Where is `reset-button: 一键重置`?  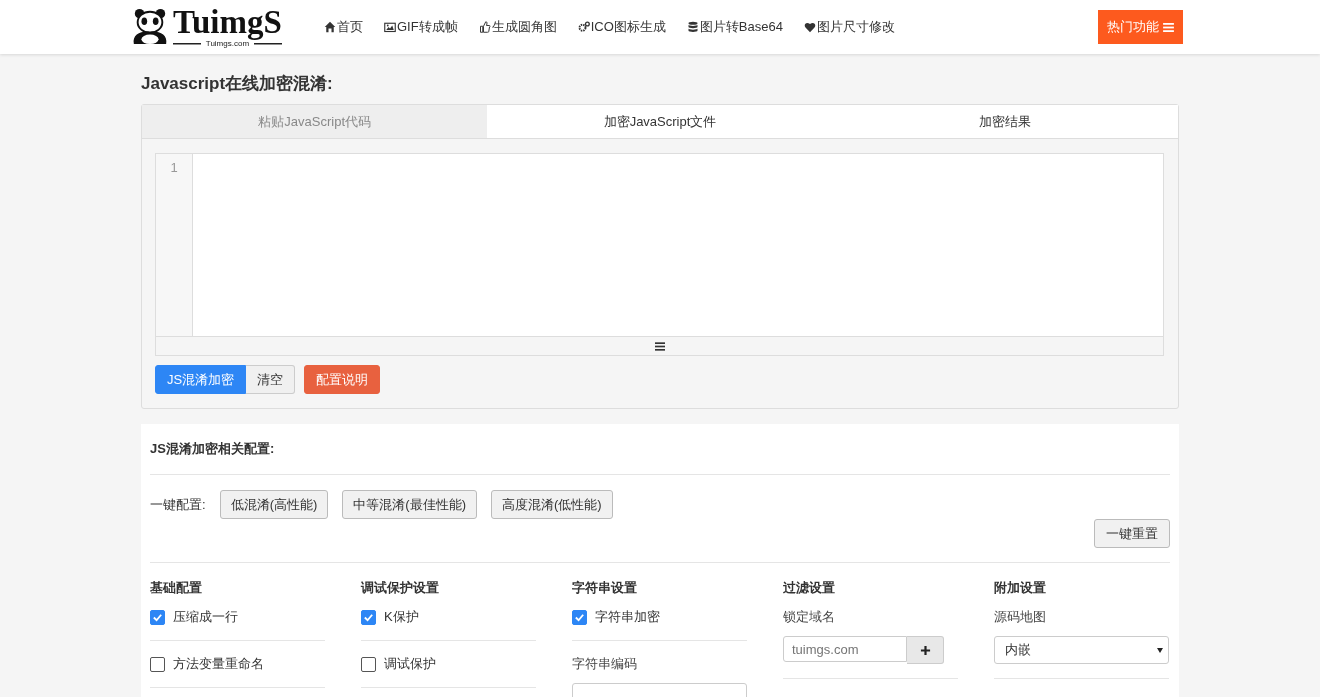
reset-button: 一键重置 is located at coordinates (1132, 533).